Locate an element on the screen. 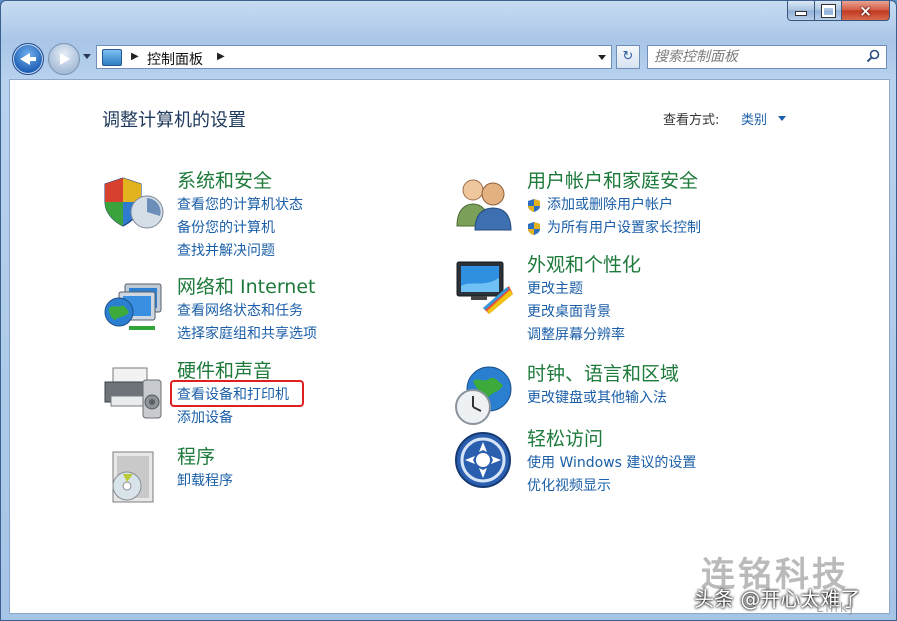  link-view-computer-status: 查看您的计算机状态 is located at coordinates (240, 205).